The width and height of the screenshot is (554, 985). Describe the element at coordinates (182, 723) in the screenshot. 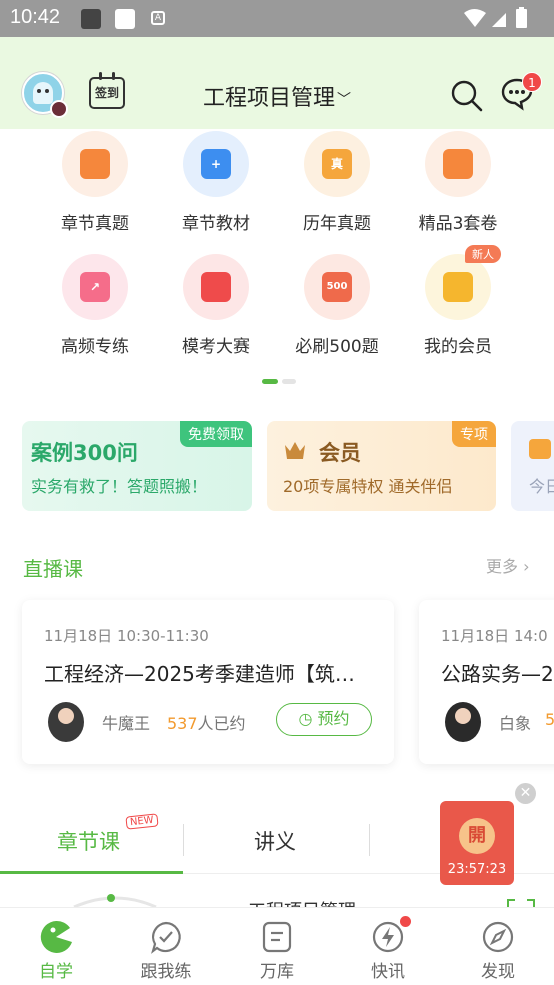

I see `count-number: 537` at that location.